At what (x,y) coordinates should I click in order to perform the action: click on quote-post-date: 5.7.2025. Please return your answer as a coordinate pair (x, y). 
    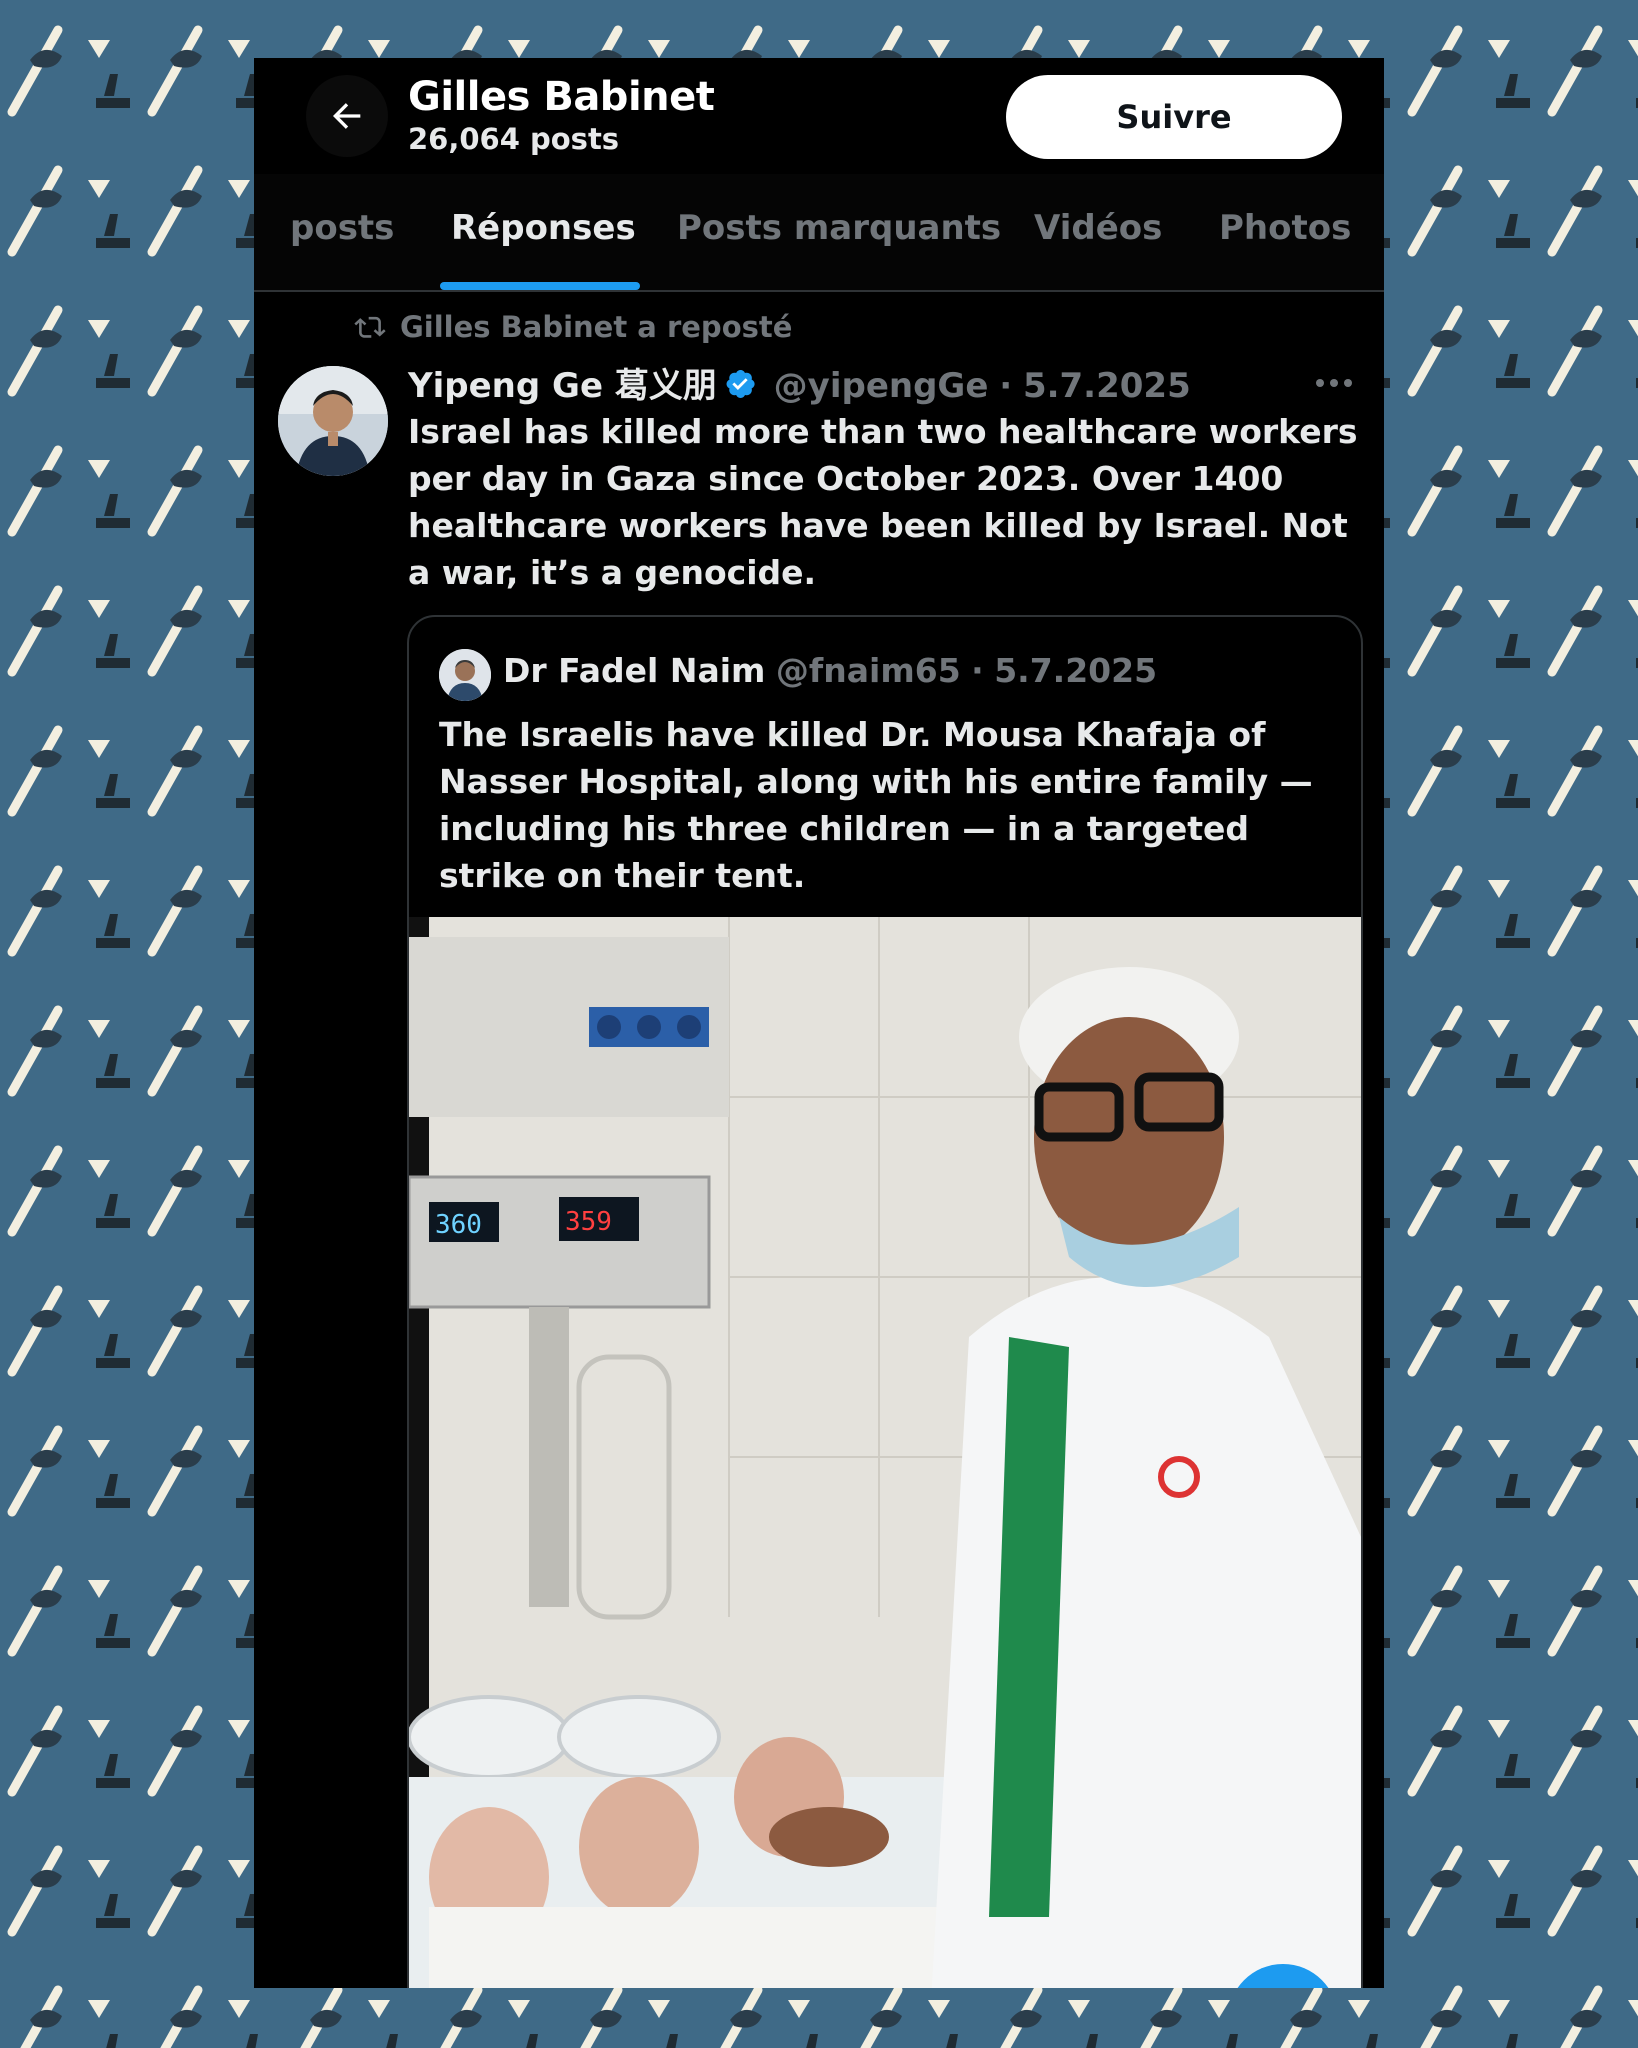
    Looking at the image, I should click on (1076, 670).